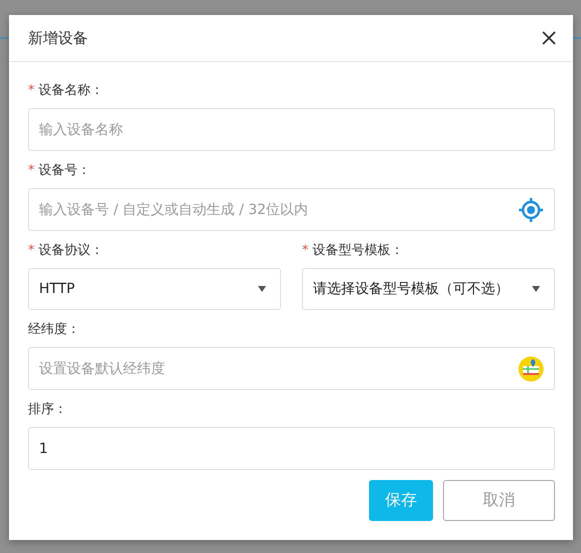  What do you see at coordinates (71, 250) in the screenshot?
I see `field-label: 设备协议：` at bounding box center [71, 250].